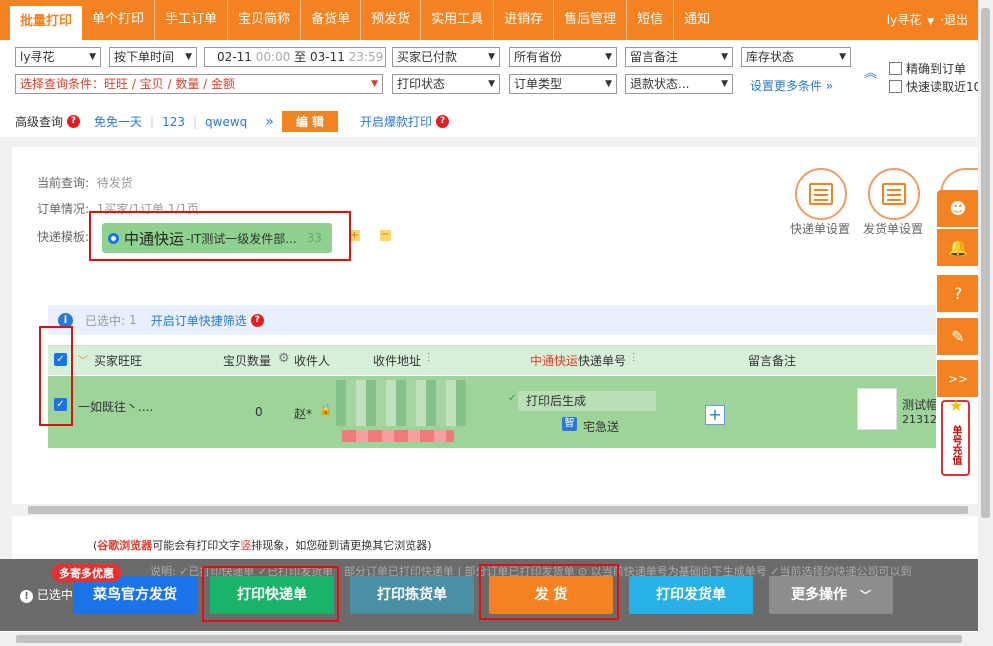 This screenshot has width=993, height=646. What do you see at coordinates (63, 237) in the screenshot?
I see `template-label: 快递模板:` at bounding box center [63, 237].